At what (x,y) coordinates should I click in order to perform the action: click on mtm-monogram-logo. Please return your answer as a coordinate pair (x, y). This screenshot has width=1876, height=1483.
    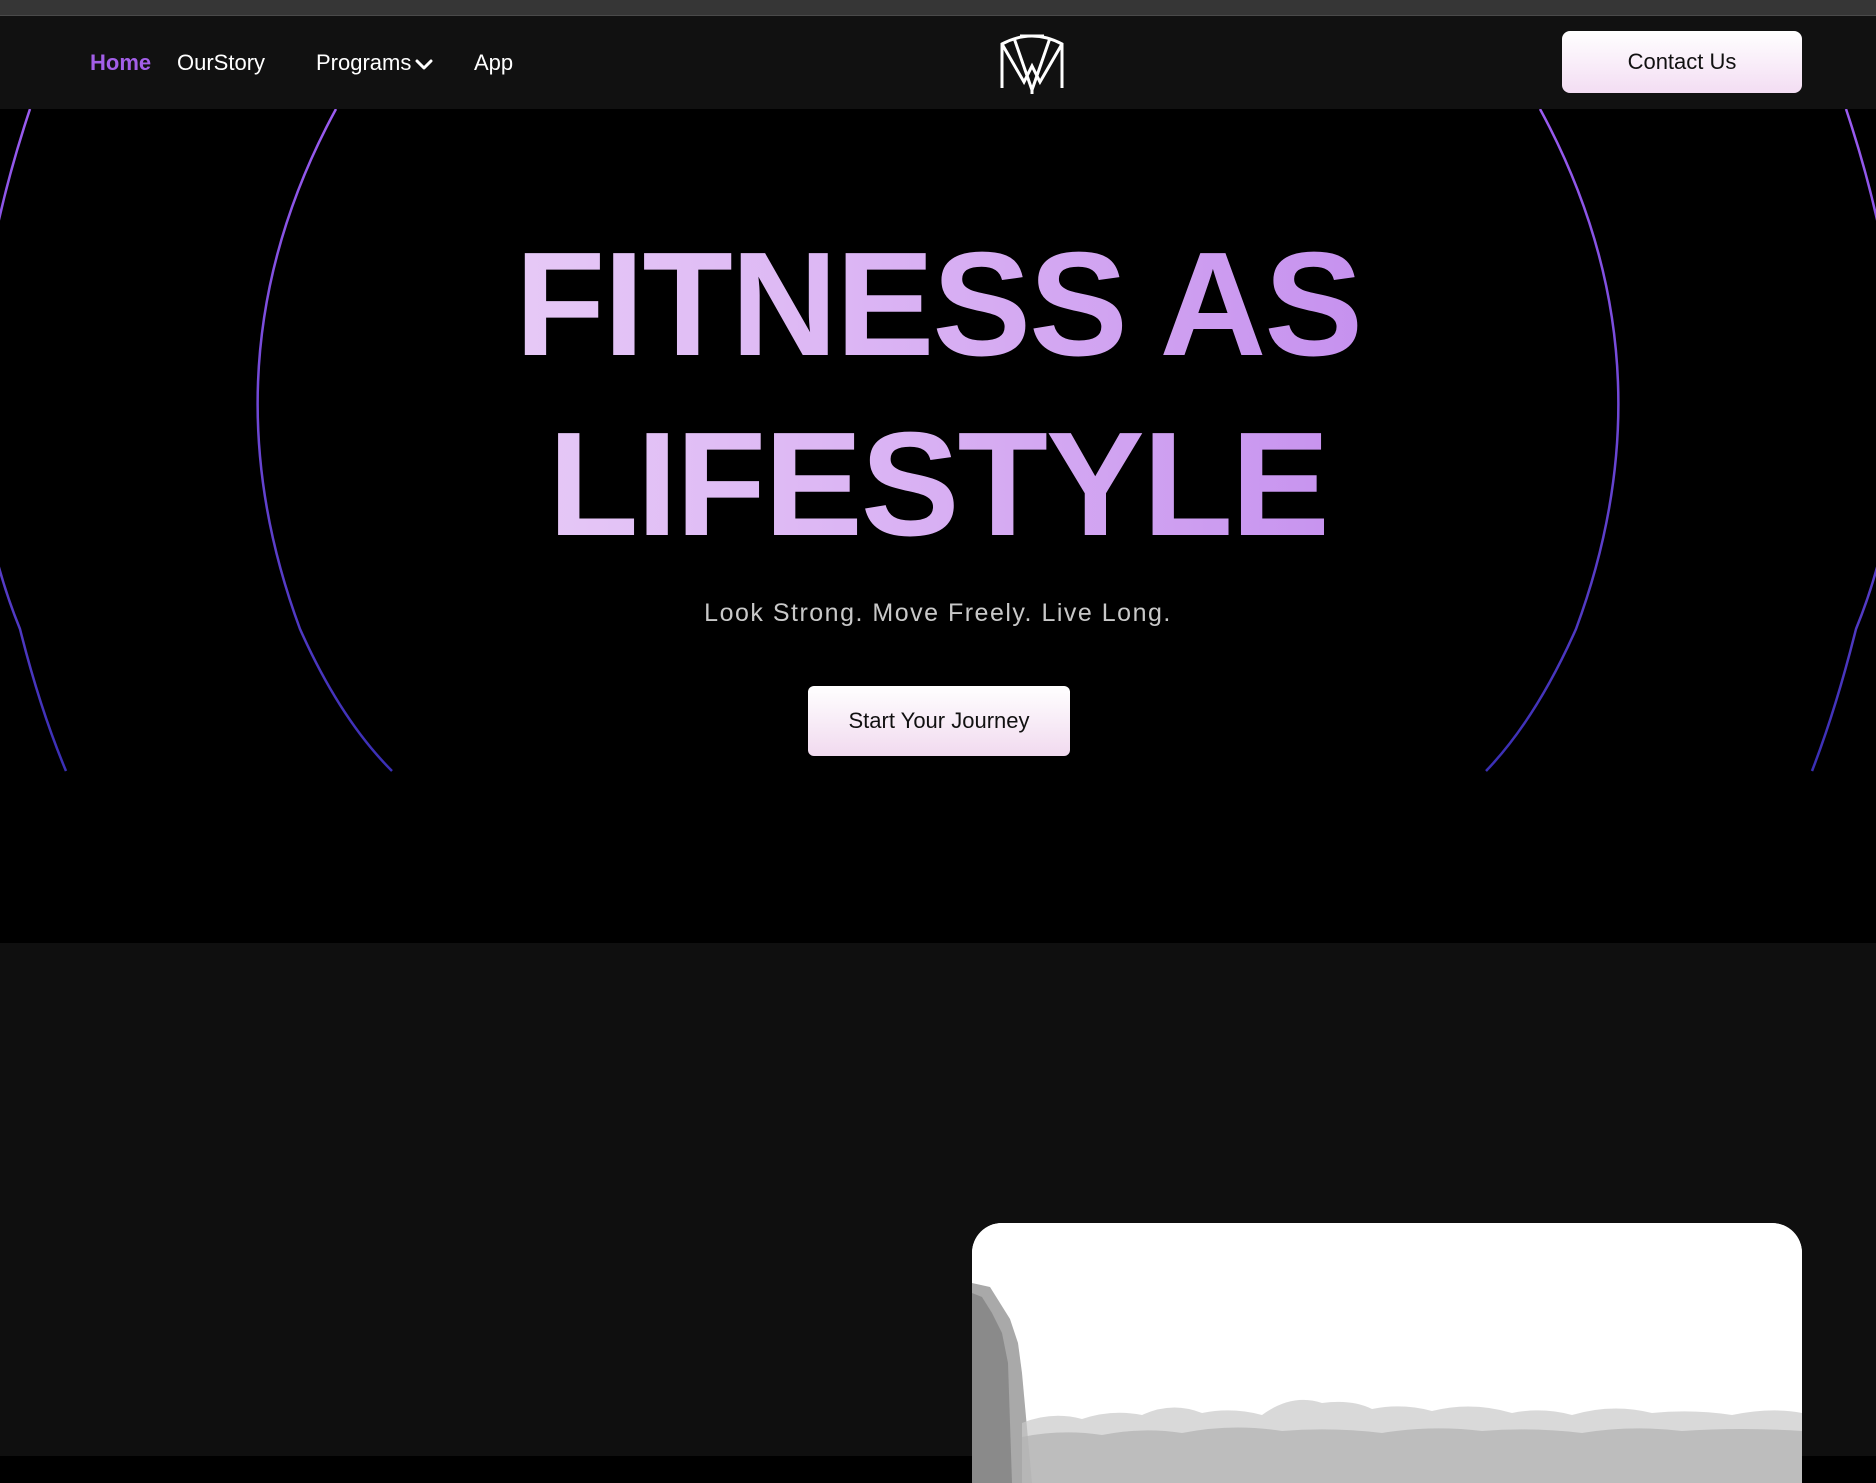
    Looking at the image, I should click on (1032, 63).